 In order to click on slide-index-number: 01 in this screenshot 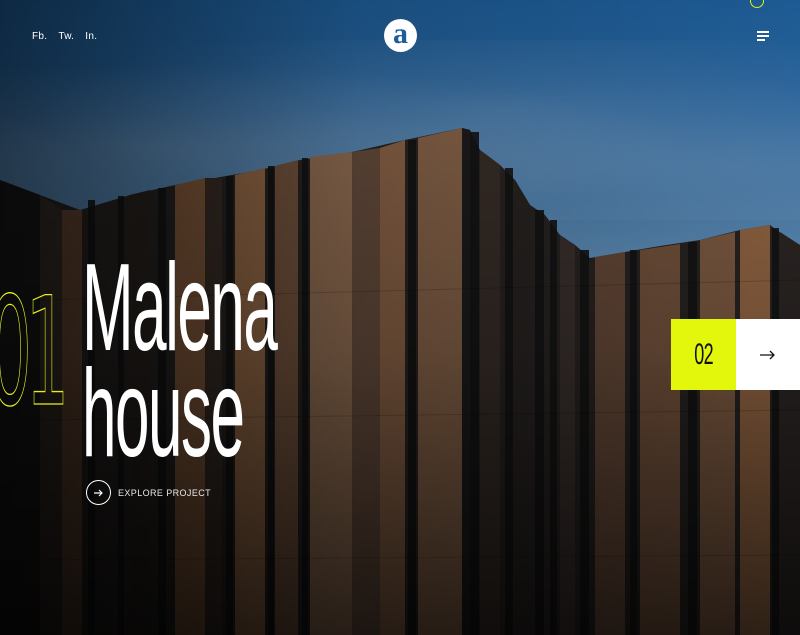, I will do `click(35, 353)`.